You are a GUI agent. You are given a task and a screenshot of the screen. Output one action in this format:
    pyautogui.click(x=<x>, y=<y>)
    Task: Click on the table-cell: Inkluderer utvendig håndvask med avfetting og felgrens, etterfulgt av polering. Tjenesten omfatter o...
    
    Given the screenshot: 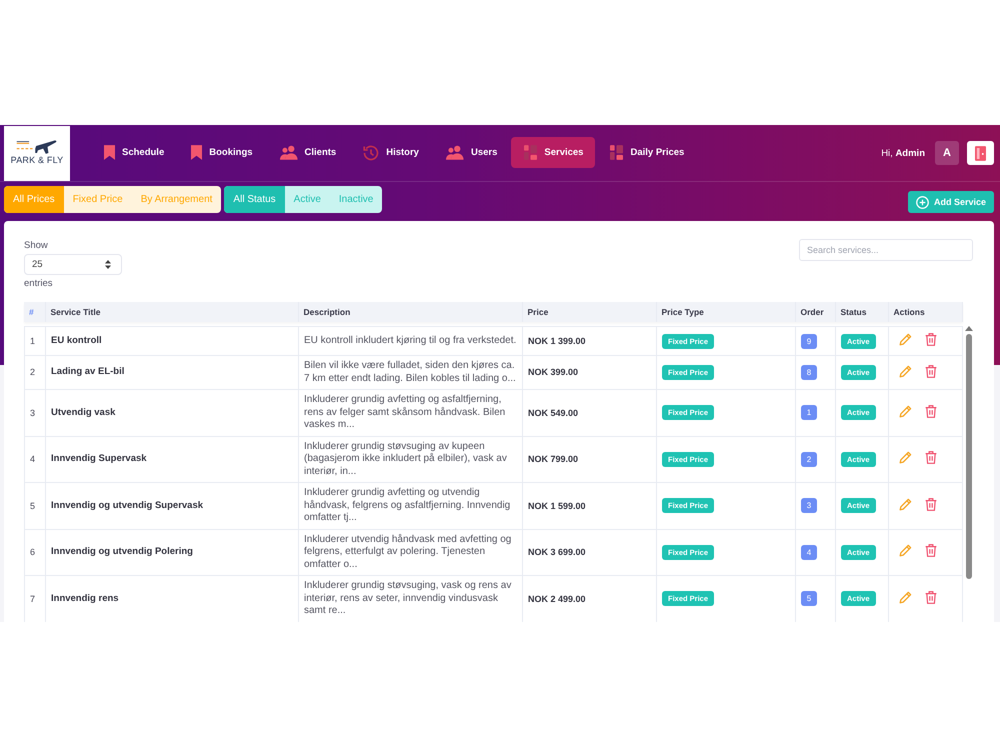 What is the action you would take?
    pyautogui.click(x=410, y=552)
    